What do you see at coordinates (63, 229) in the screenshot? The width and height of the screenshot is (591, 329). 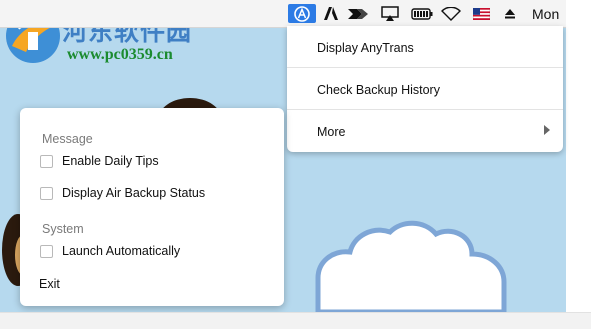 I see `section-title-system: System` at bounding box center [63, 229].